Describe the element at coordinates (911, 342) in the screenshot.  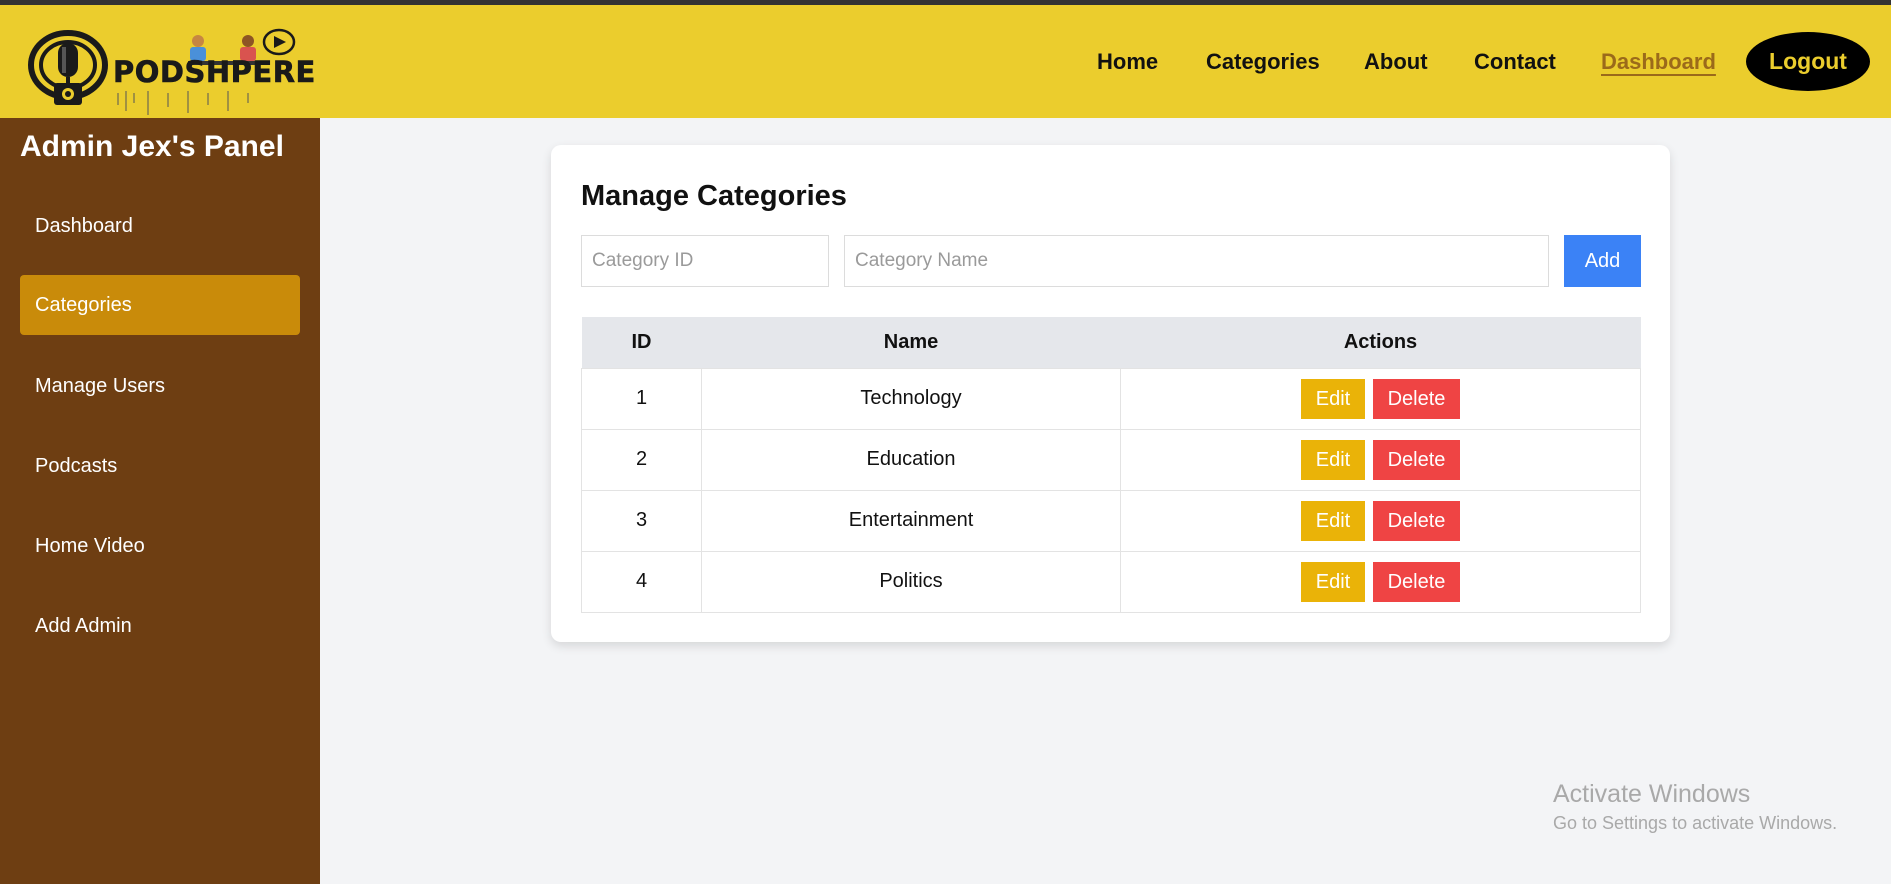
I see `column-header-name: Name` at that location.